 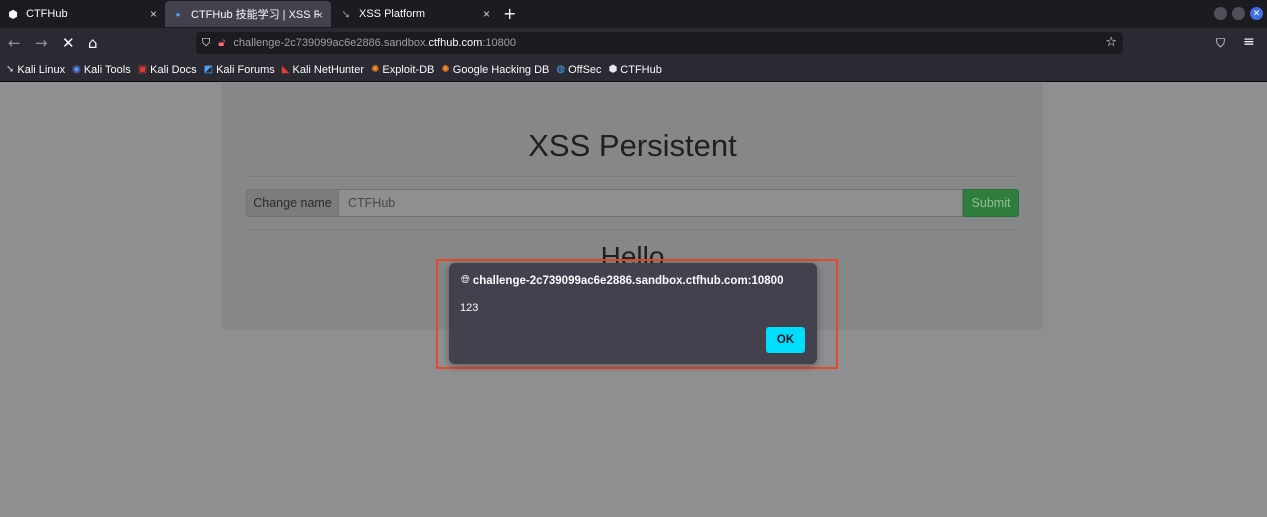 I want to click on bookmark-item: ➘ Kali Linux, so click(x=35, y=70).